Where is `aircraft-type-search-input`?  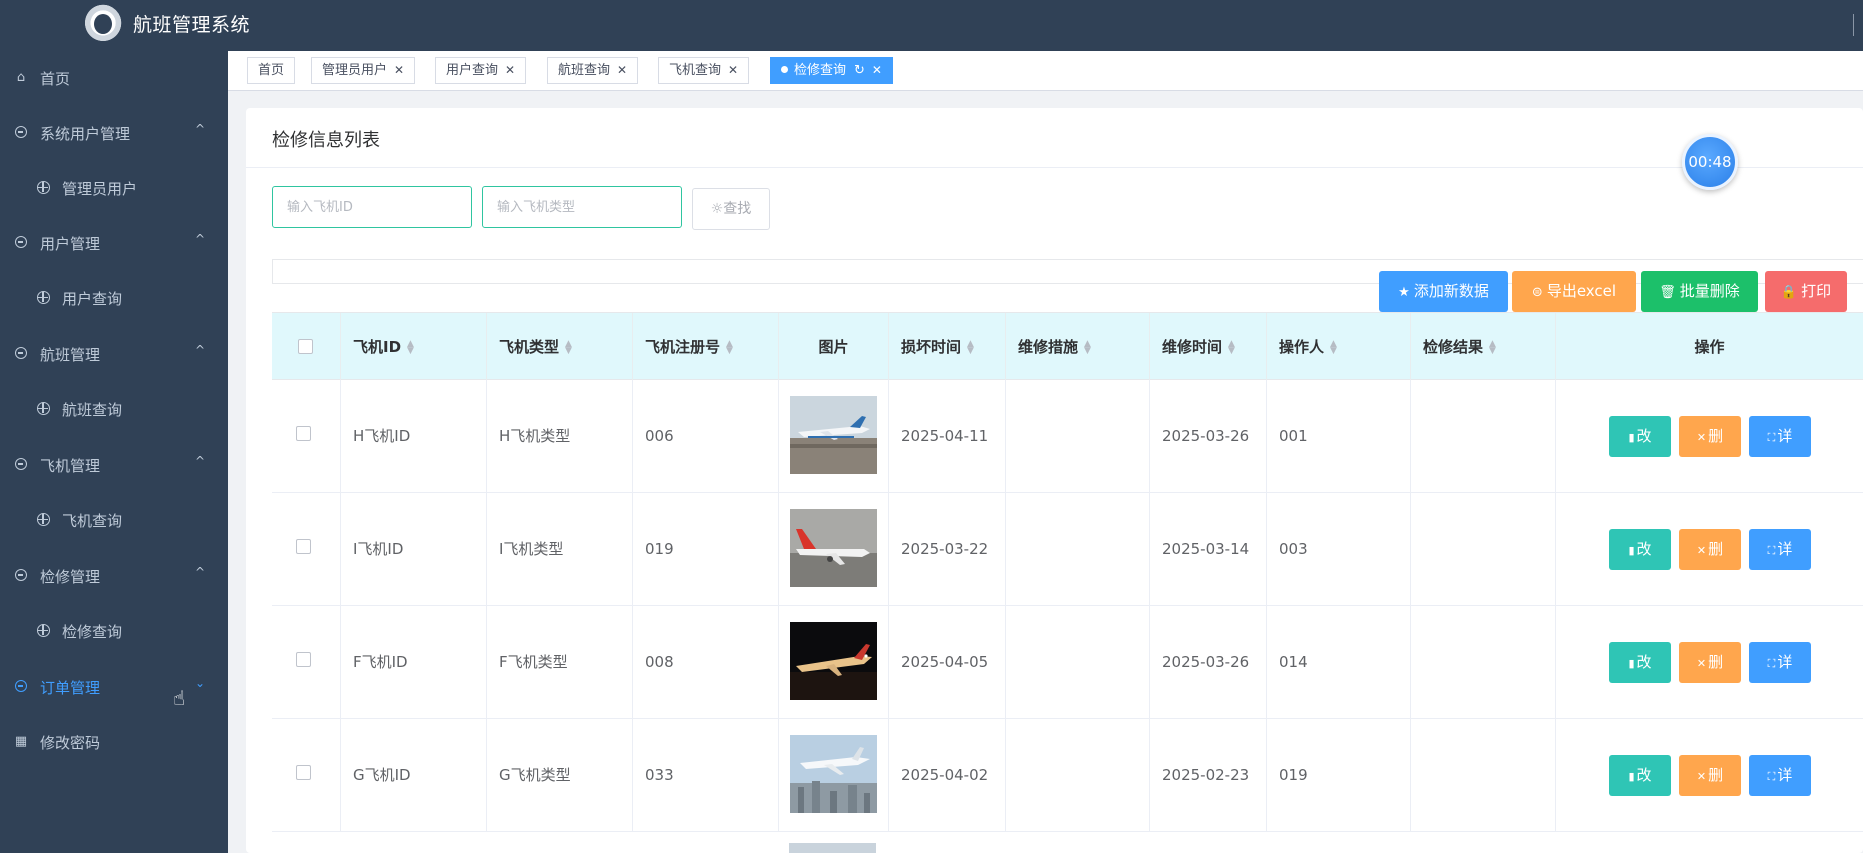
aircraft-type-search-input is located at coordinates (582, 207).